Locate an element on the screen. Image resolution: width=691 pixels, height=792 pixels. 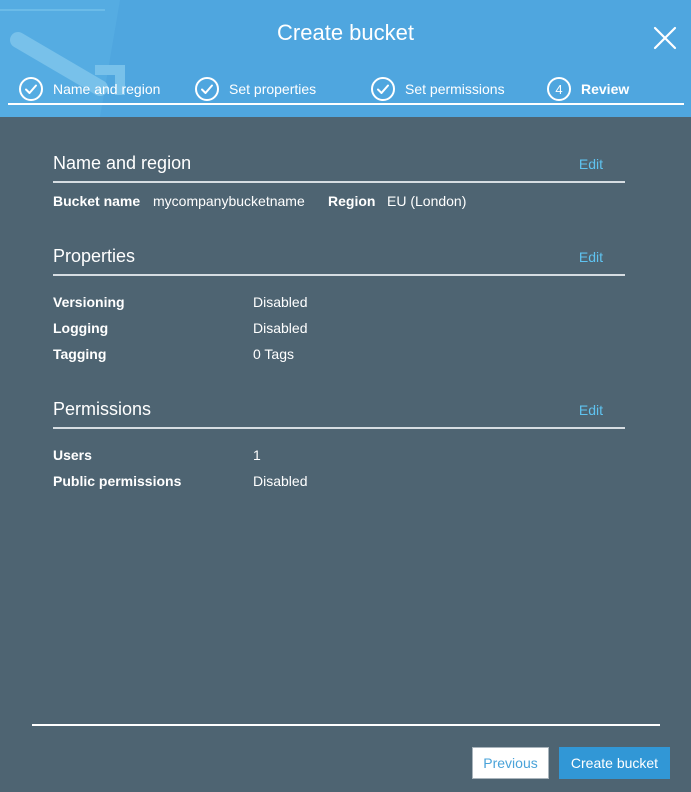
step-review: 4 Review is located at coordinates (588, 89).